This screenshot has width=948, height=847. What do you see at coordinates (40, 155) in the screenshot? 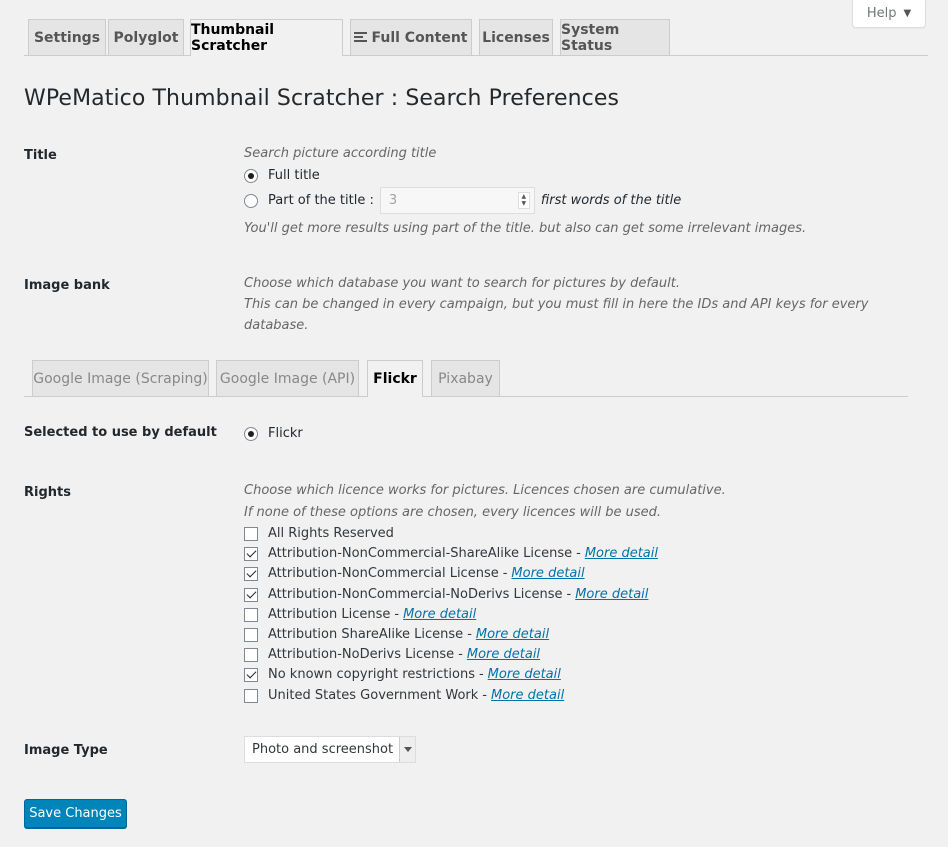
I see `title-section-label: Title` at bounding box center [40, 155].